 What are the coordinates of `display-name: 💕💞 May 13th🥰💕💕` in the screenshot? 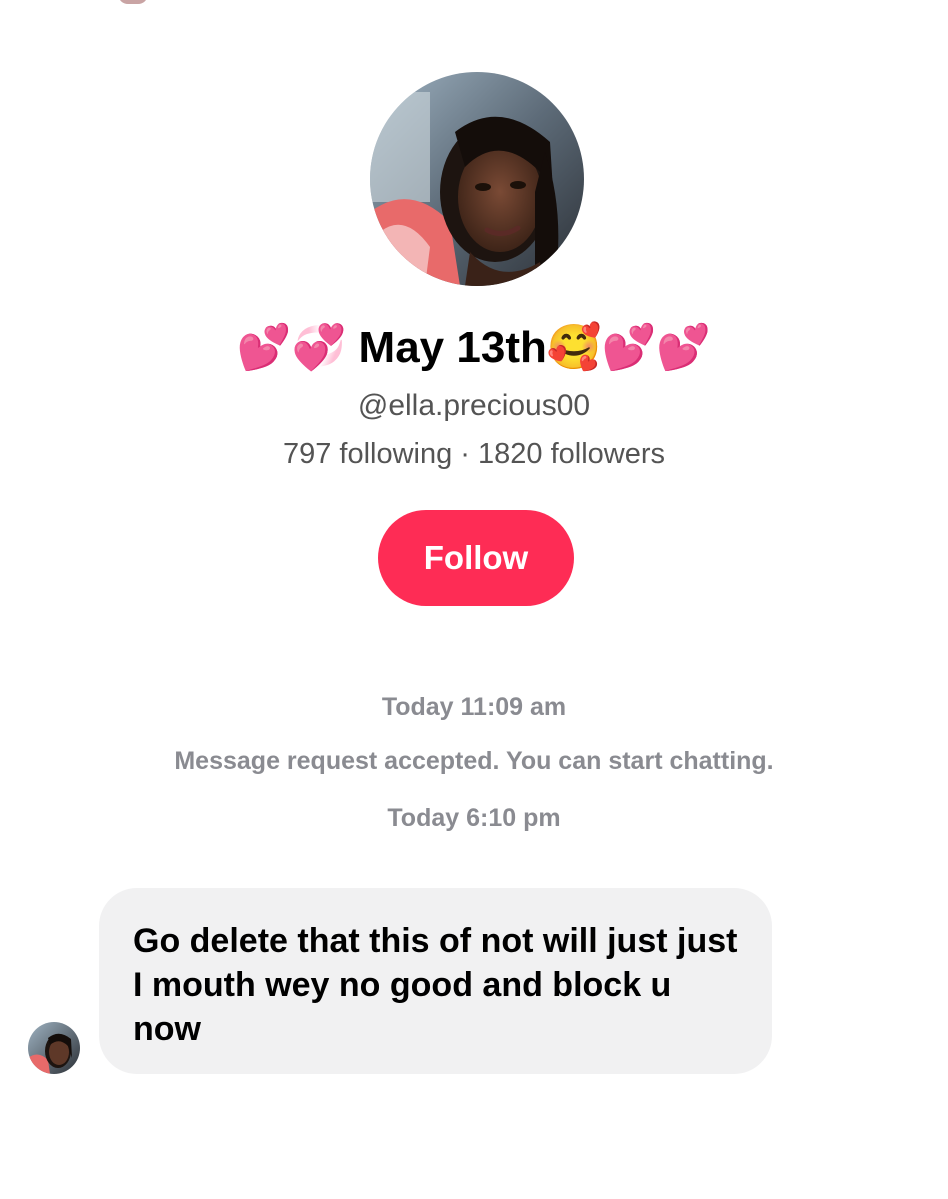 It's located at (474, 347).